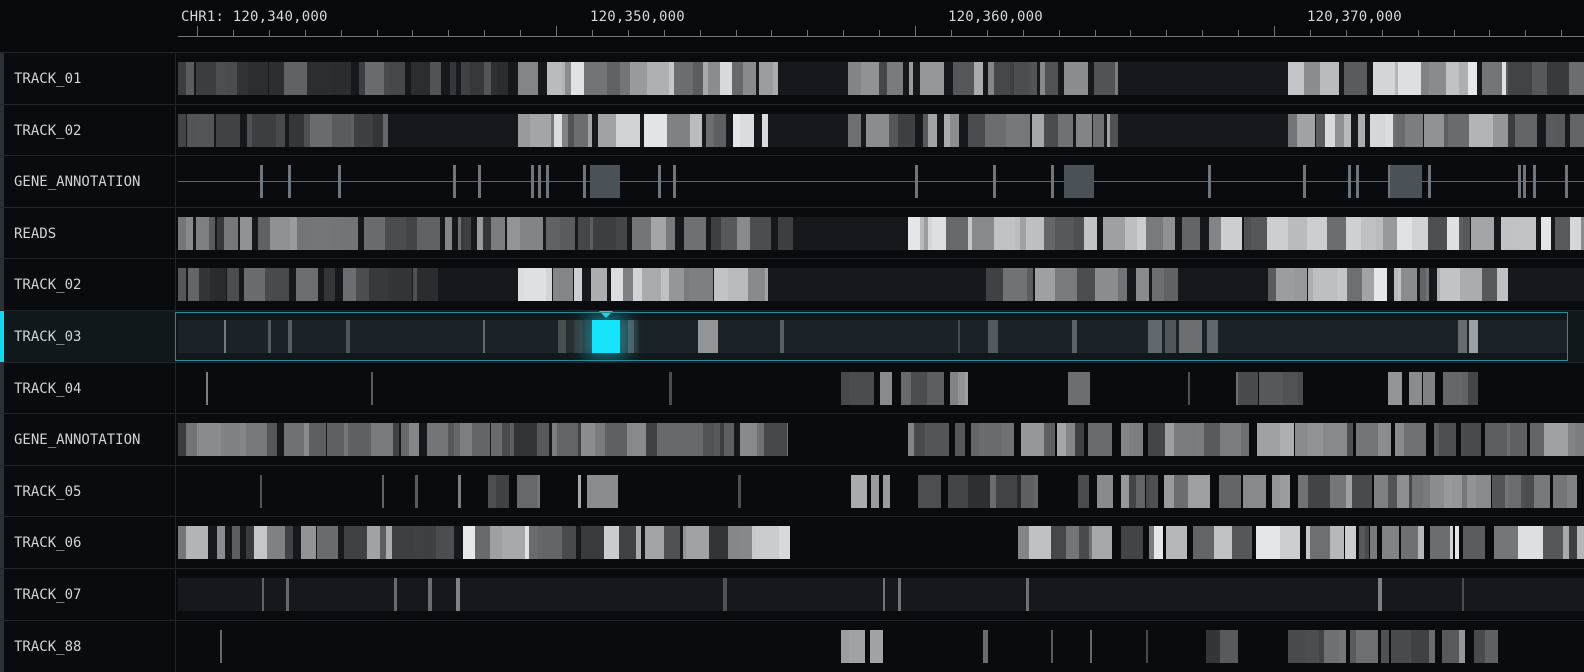 This screenshot has height=672, width=1584. I want to click on track-label: TRACK_03, so click(47, 336).